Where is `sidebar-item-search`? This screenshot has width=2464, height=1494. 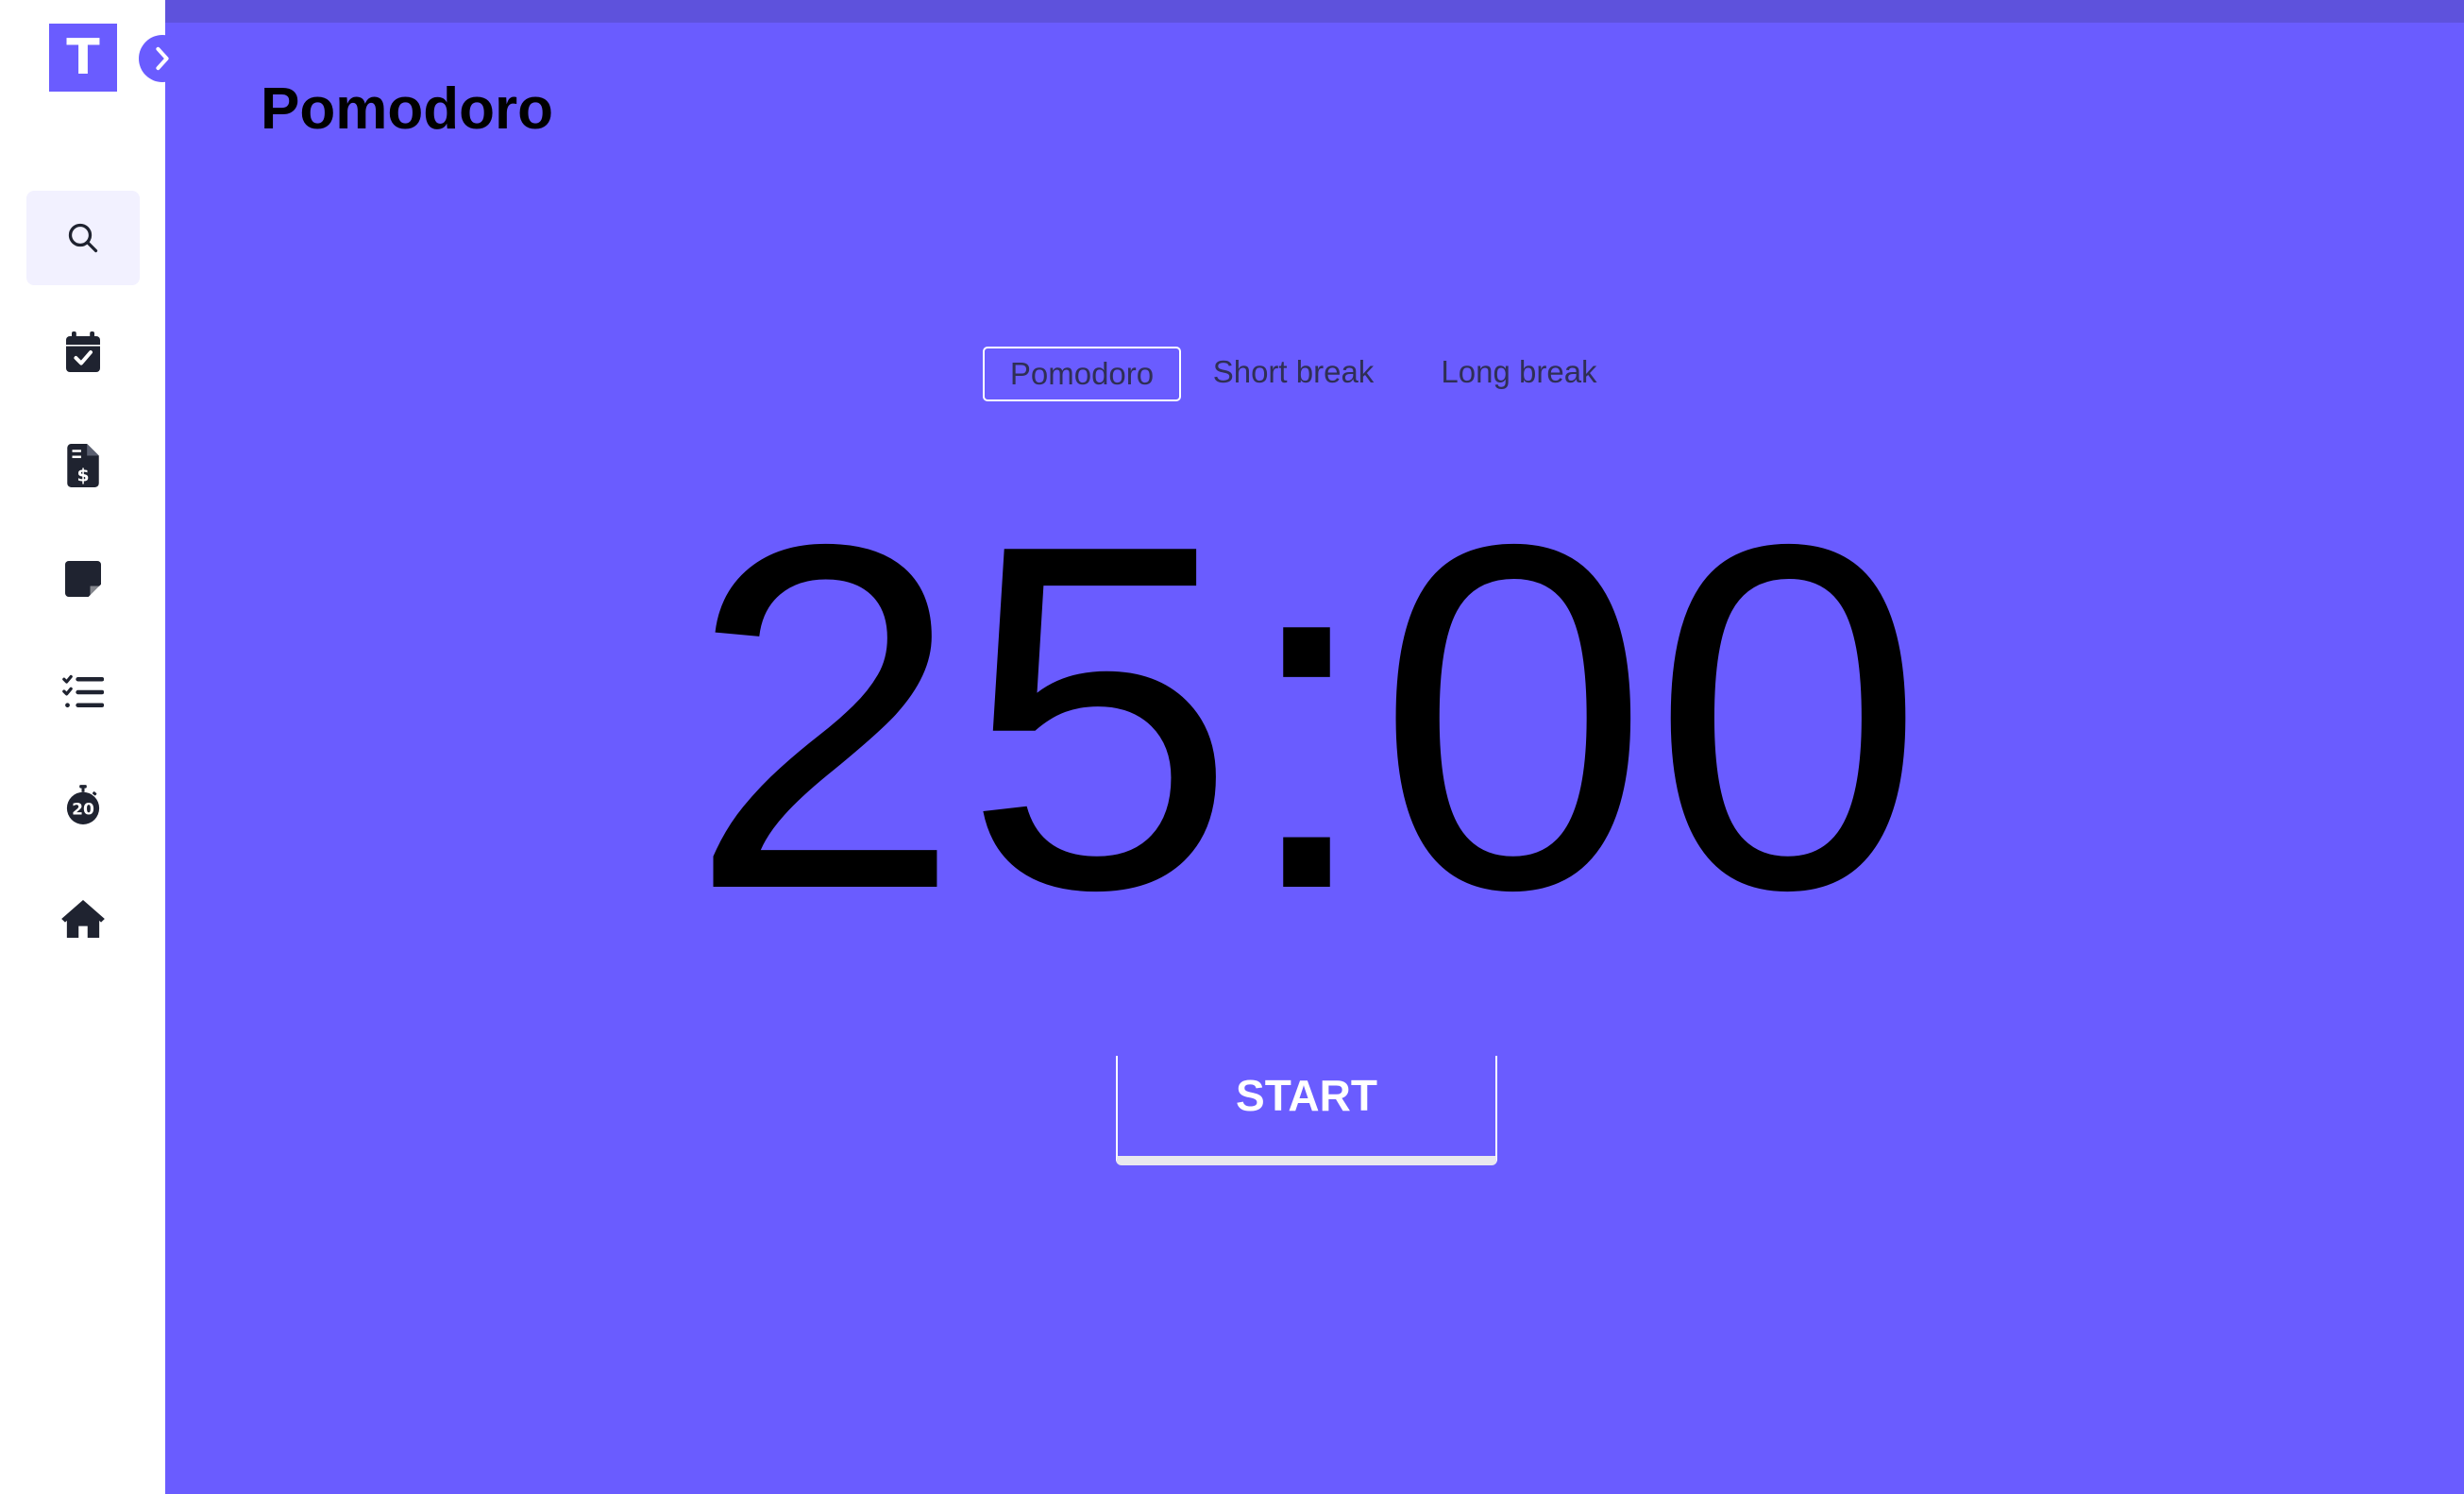 sidebar-item-search is located at coordinates (83, 238).